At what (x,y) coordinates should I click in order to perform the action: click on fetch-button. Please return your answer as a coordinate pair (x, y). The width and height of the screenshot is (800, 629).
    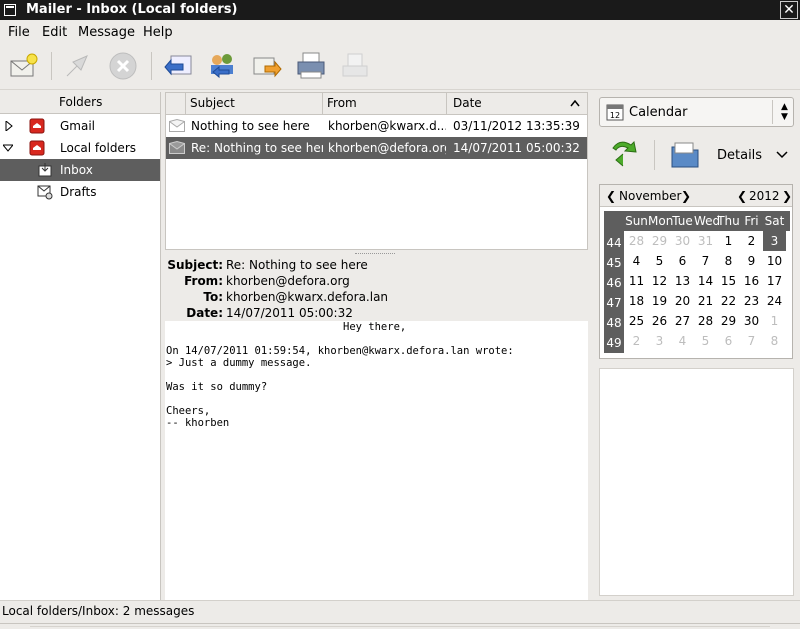
    Looking at the image, I should click on (79, 66).